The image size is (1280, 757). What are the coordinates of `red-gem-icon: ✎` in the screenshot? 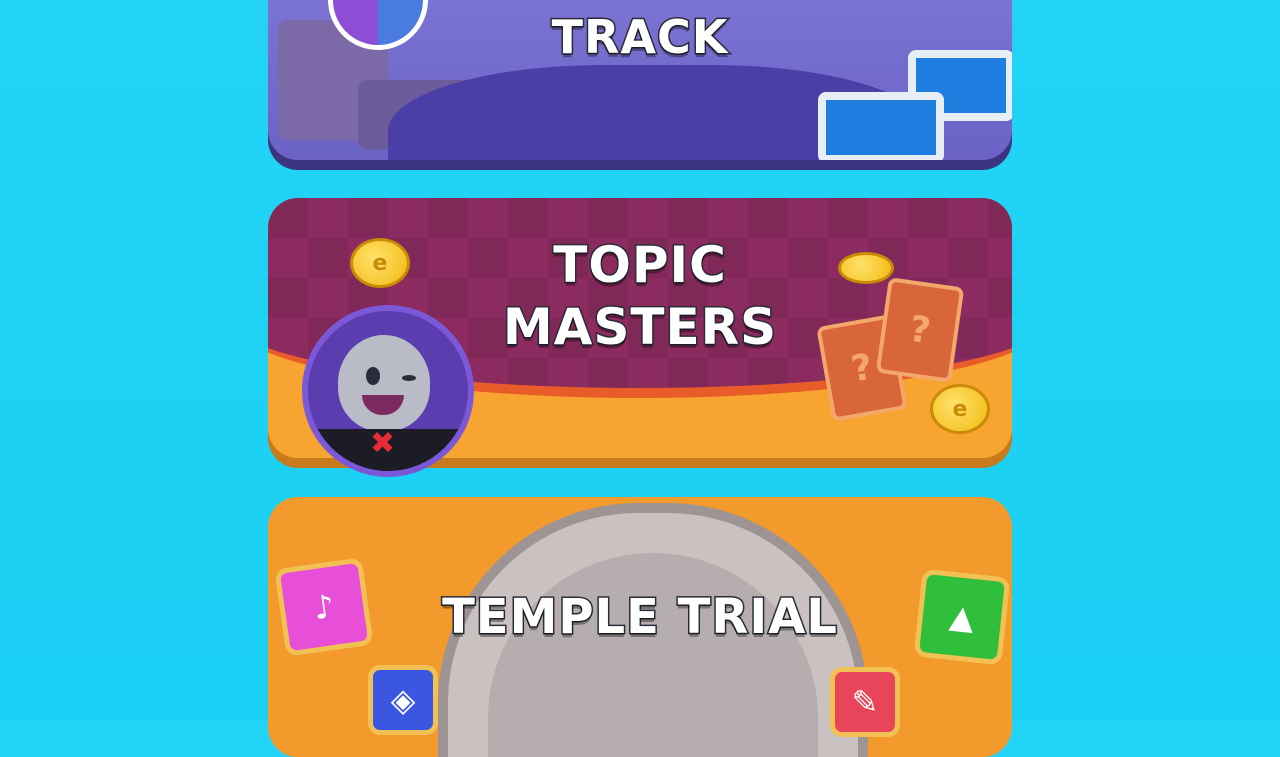 It's located at (865, 702).